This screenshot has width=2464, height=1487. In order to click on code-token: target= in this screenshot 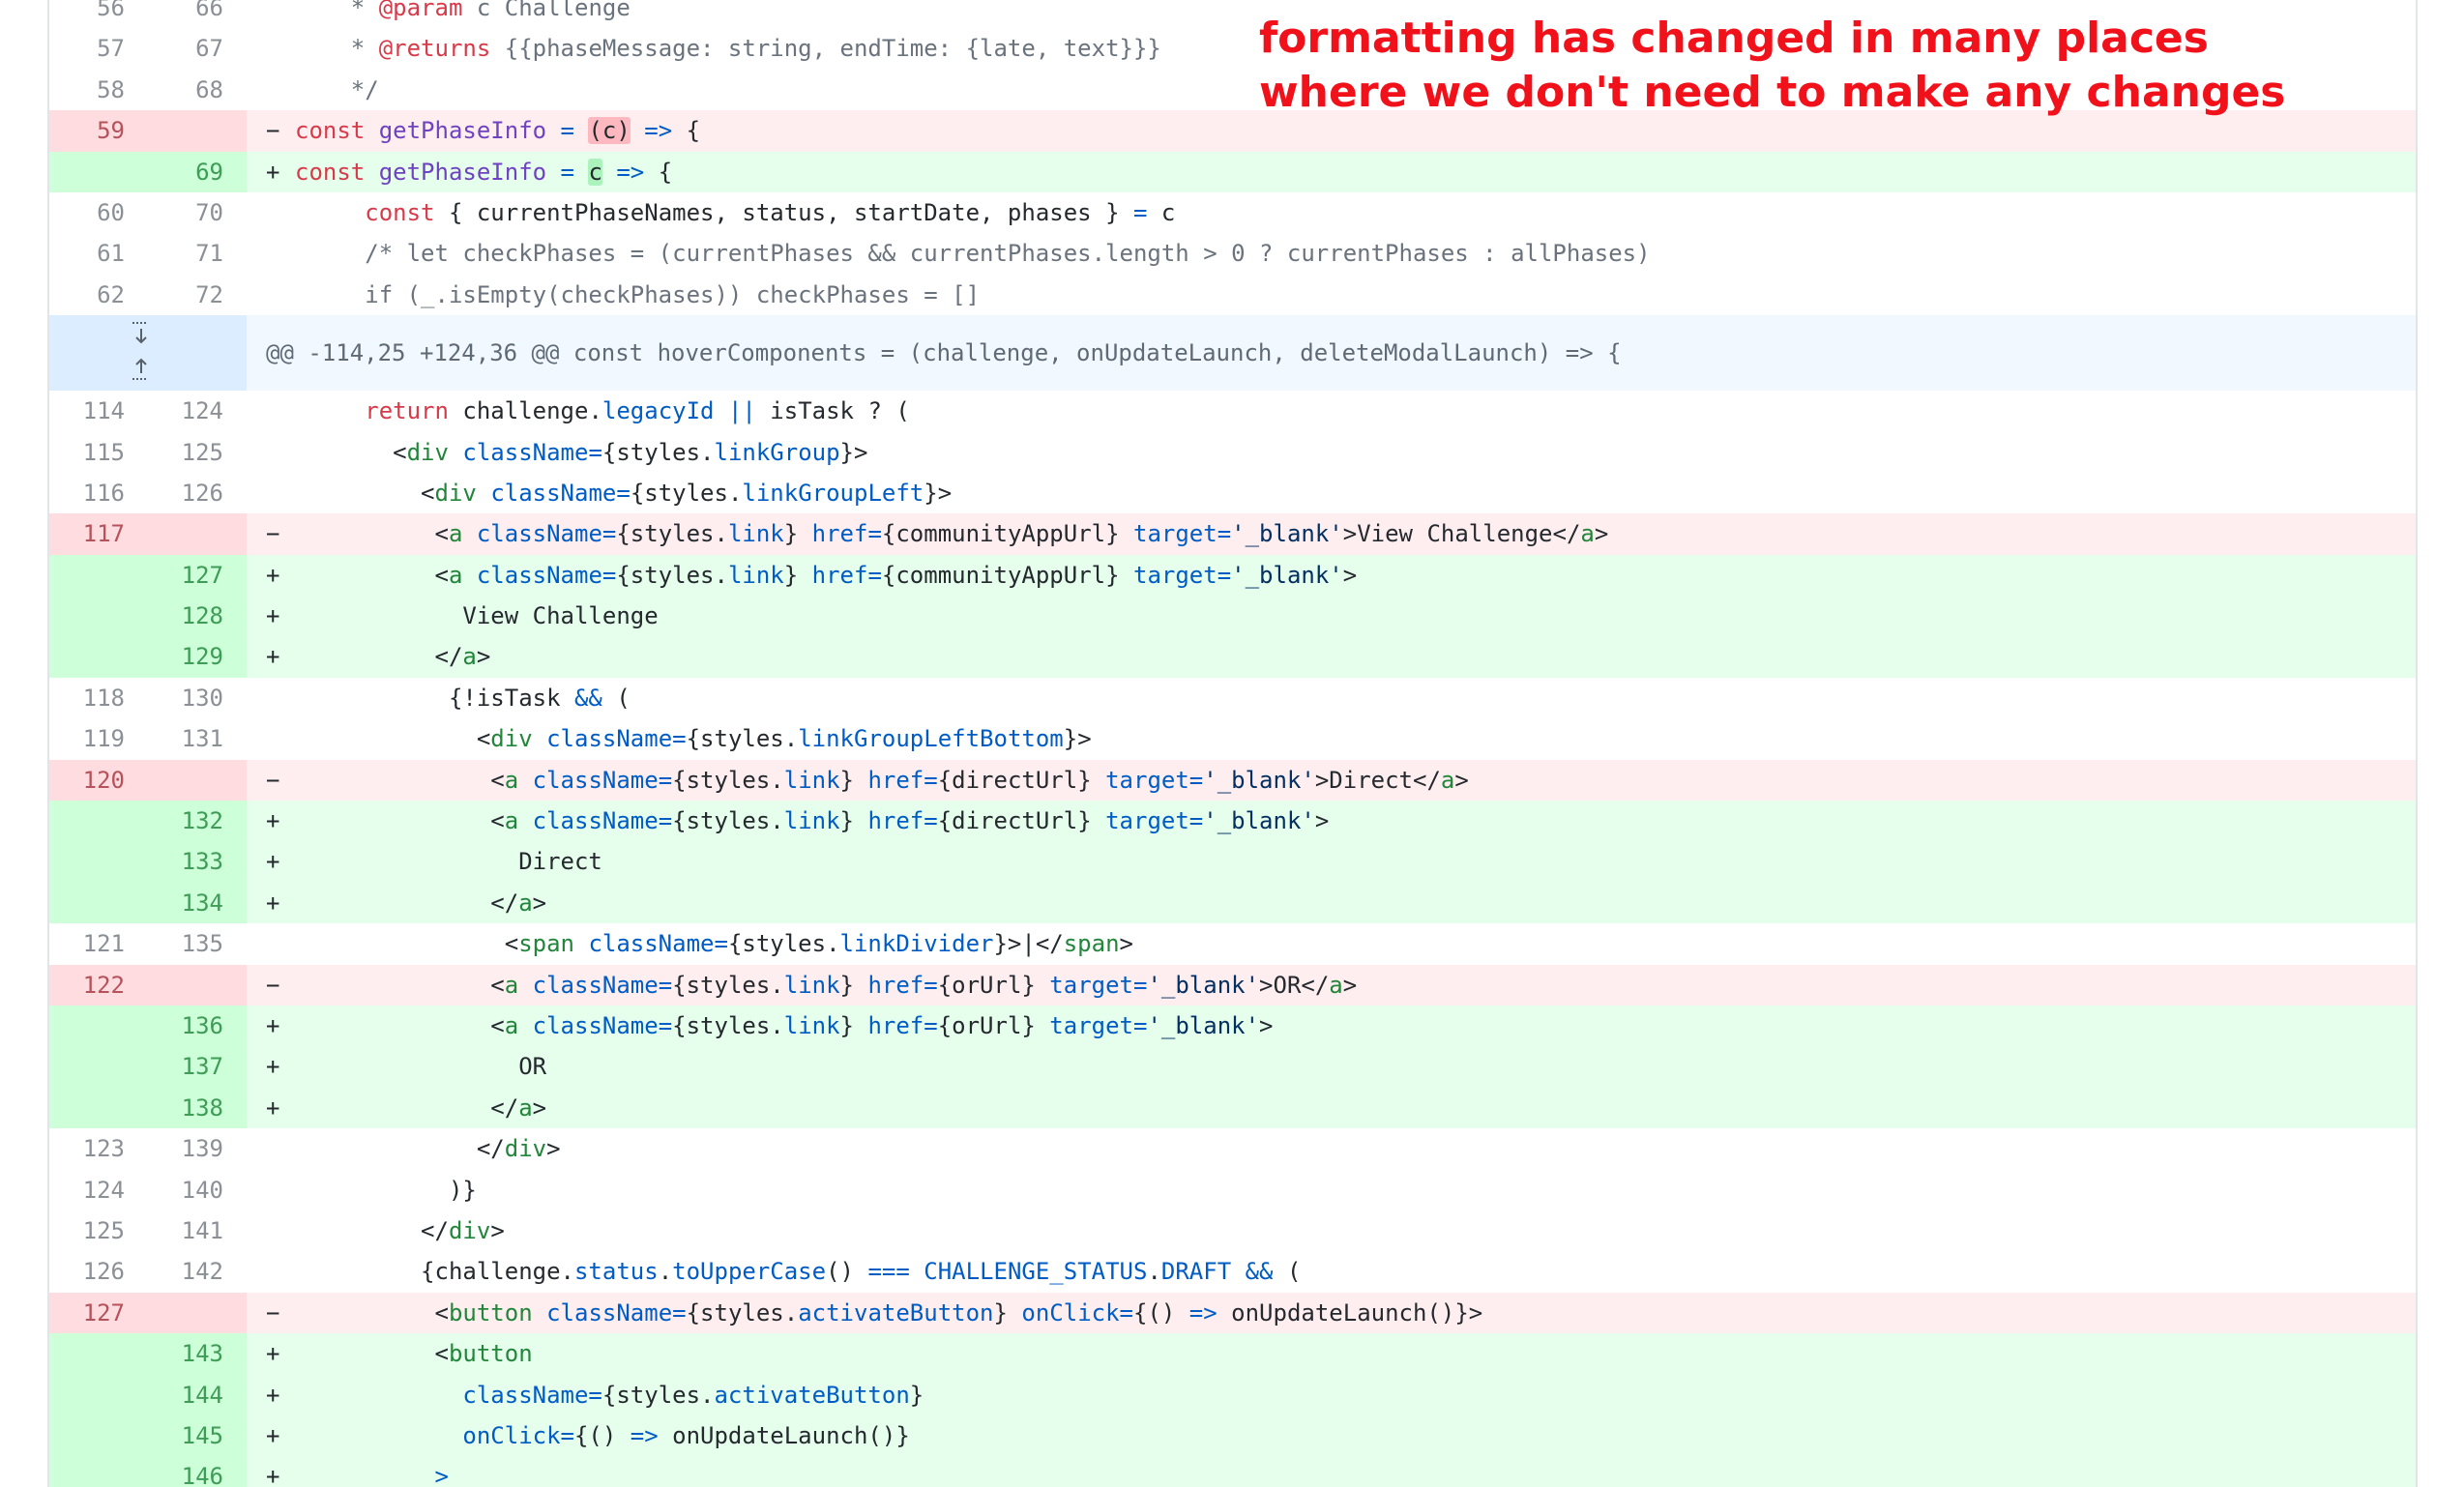, I will do `click(1155, 821)`.